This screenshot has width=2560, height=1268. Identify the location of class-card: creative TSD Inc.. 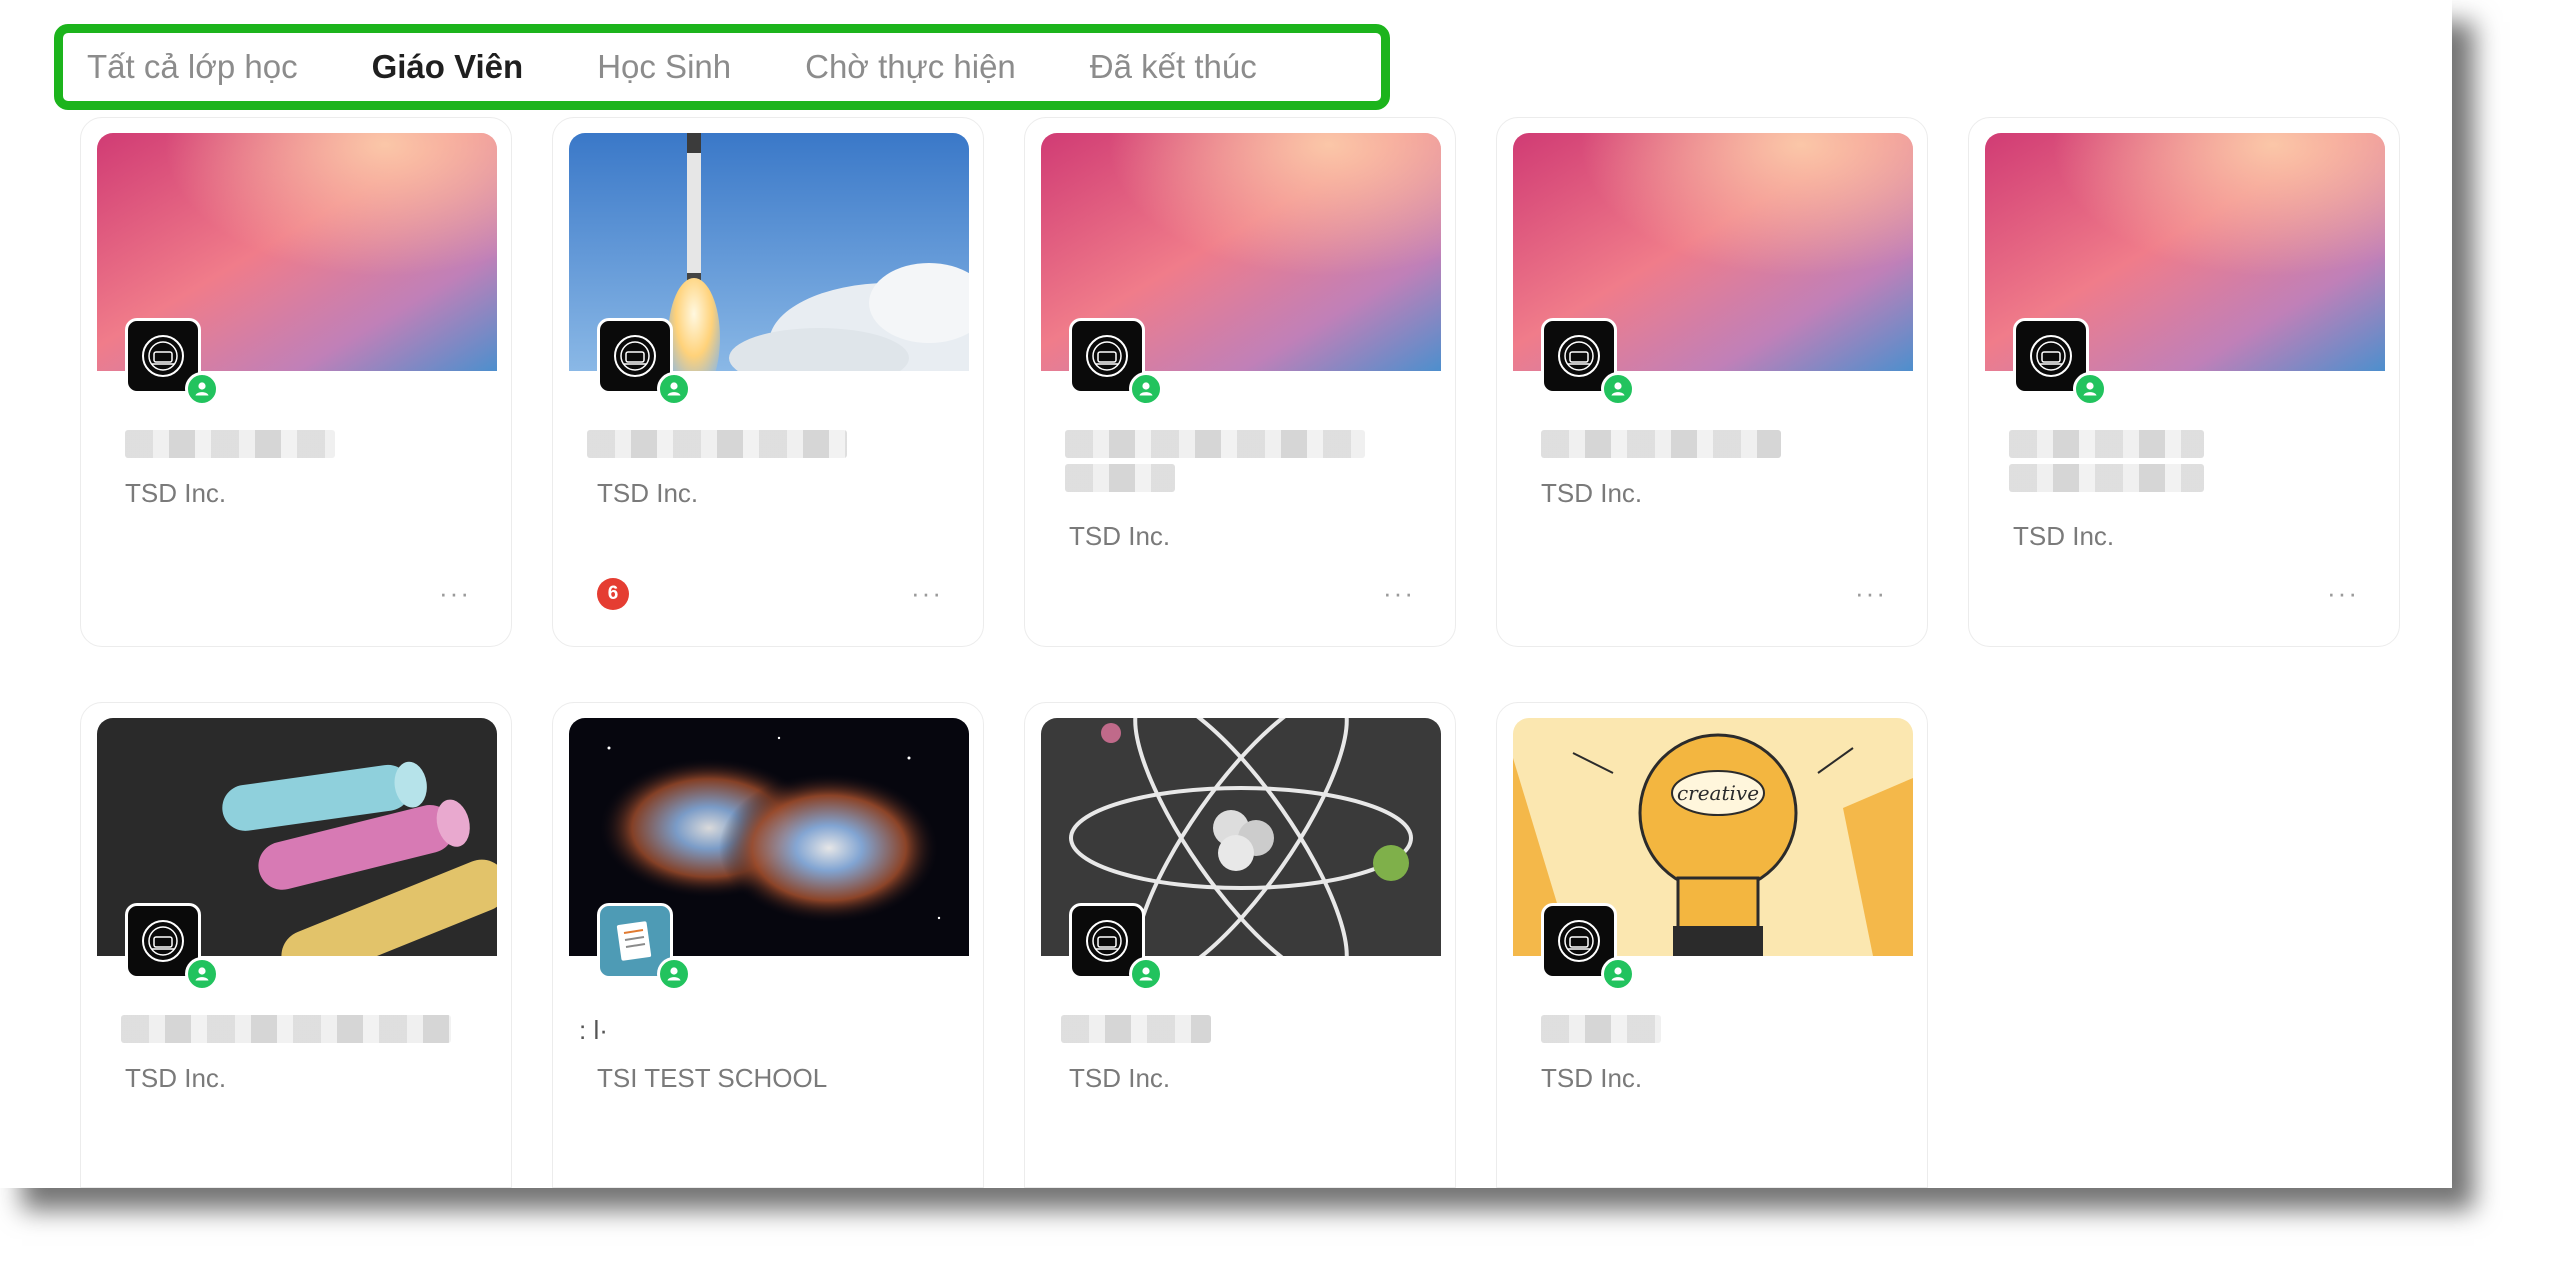
(1712, 945).